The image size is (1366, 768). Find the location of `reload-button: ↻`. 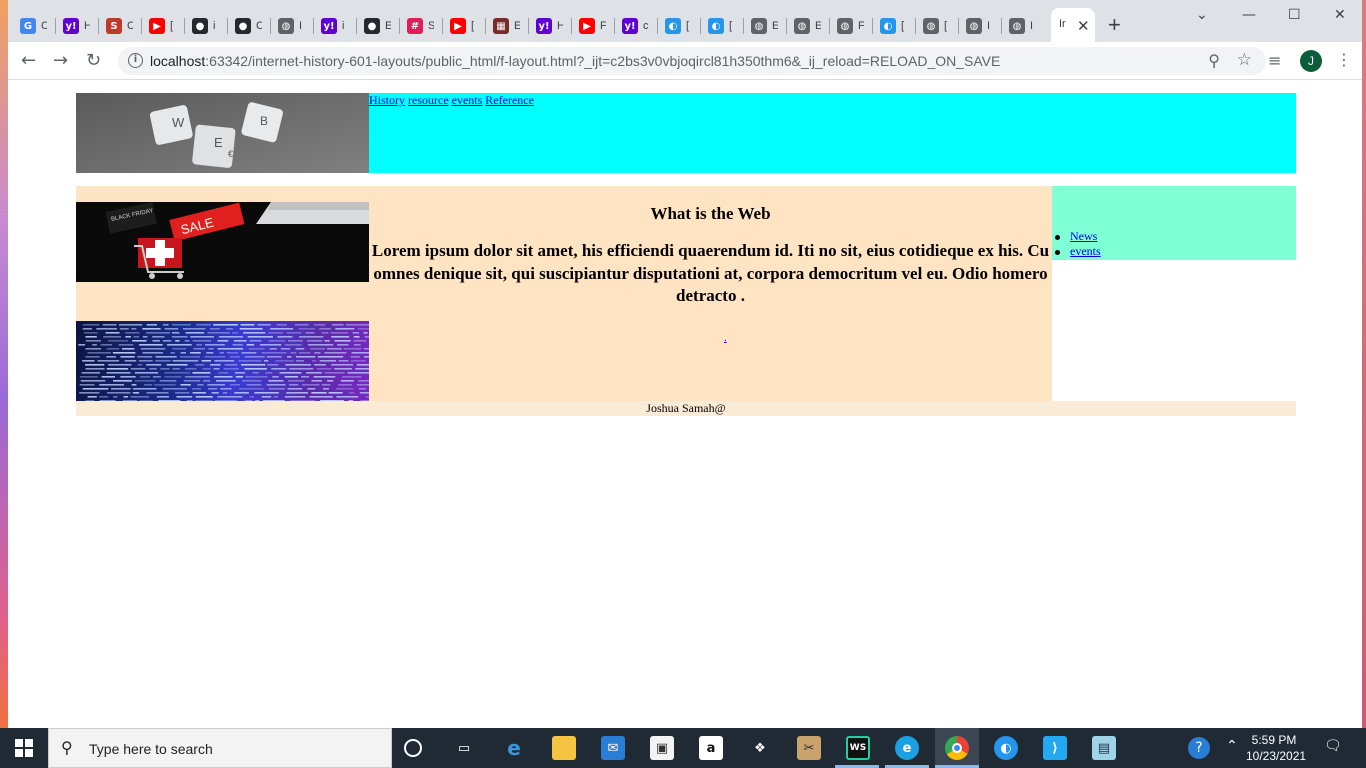

reload-button: ↻ is located at coordinates (93, 61).